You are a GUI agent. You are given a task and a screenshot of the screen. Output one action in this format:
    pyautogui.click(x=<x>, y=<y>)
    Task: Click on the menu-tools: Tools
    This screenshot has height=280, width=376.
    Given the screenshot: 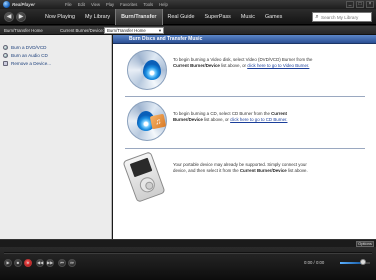 What is the action you would take?
    pyautogui.click(x=148, y=4)
    